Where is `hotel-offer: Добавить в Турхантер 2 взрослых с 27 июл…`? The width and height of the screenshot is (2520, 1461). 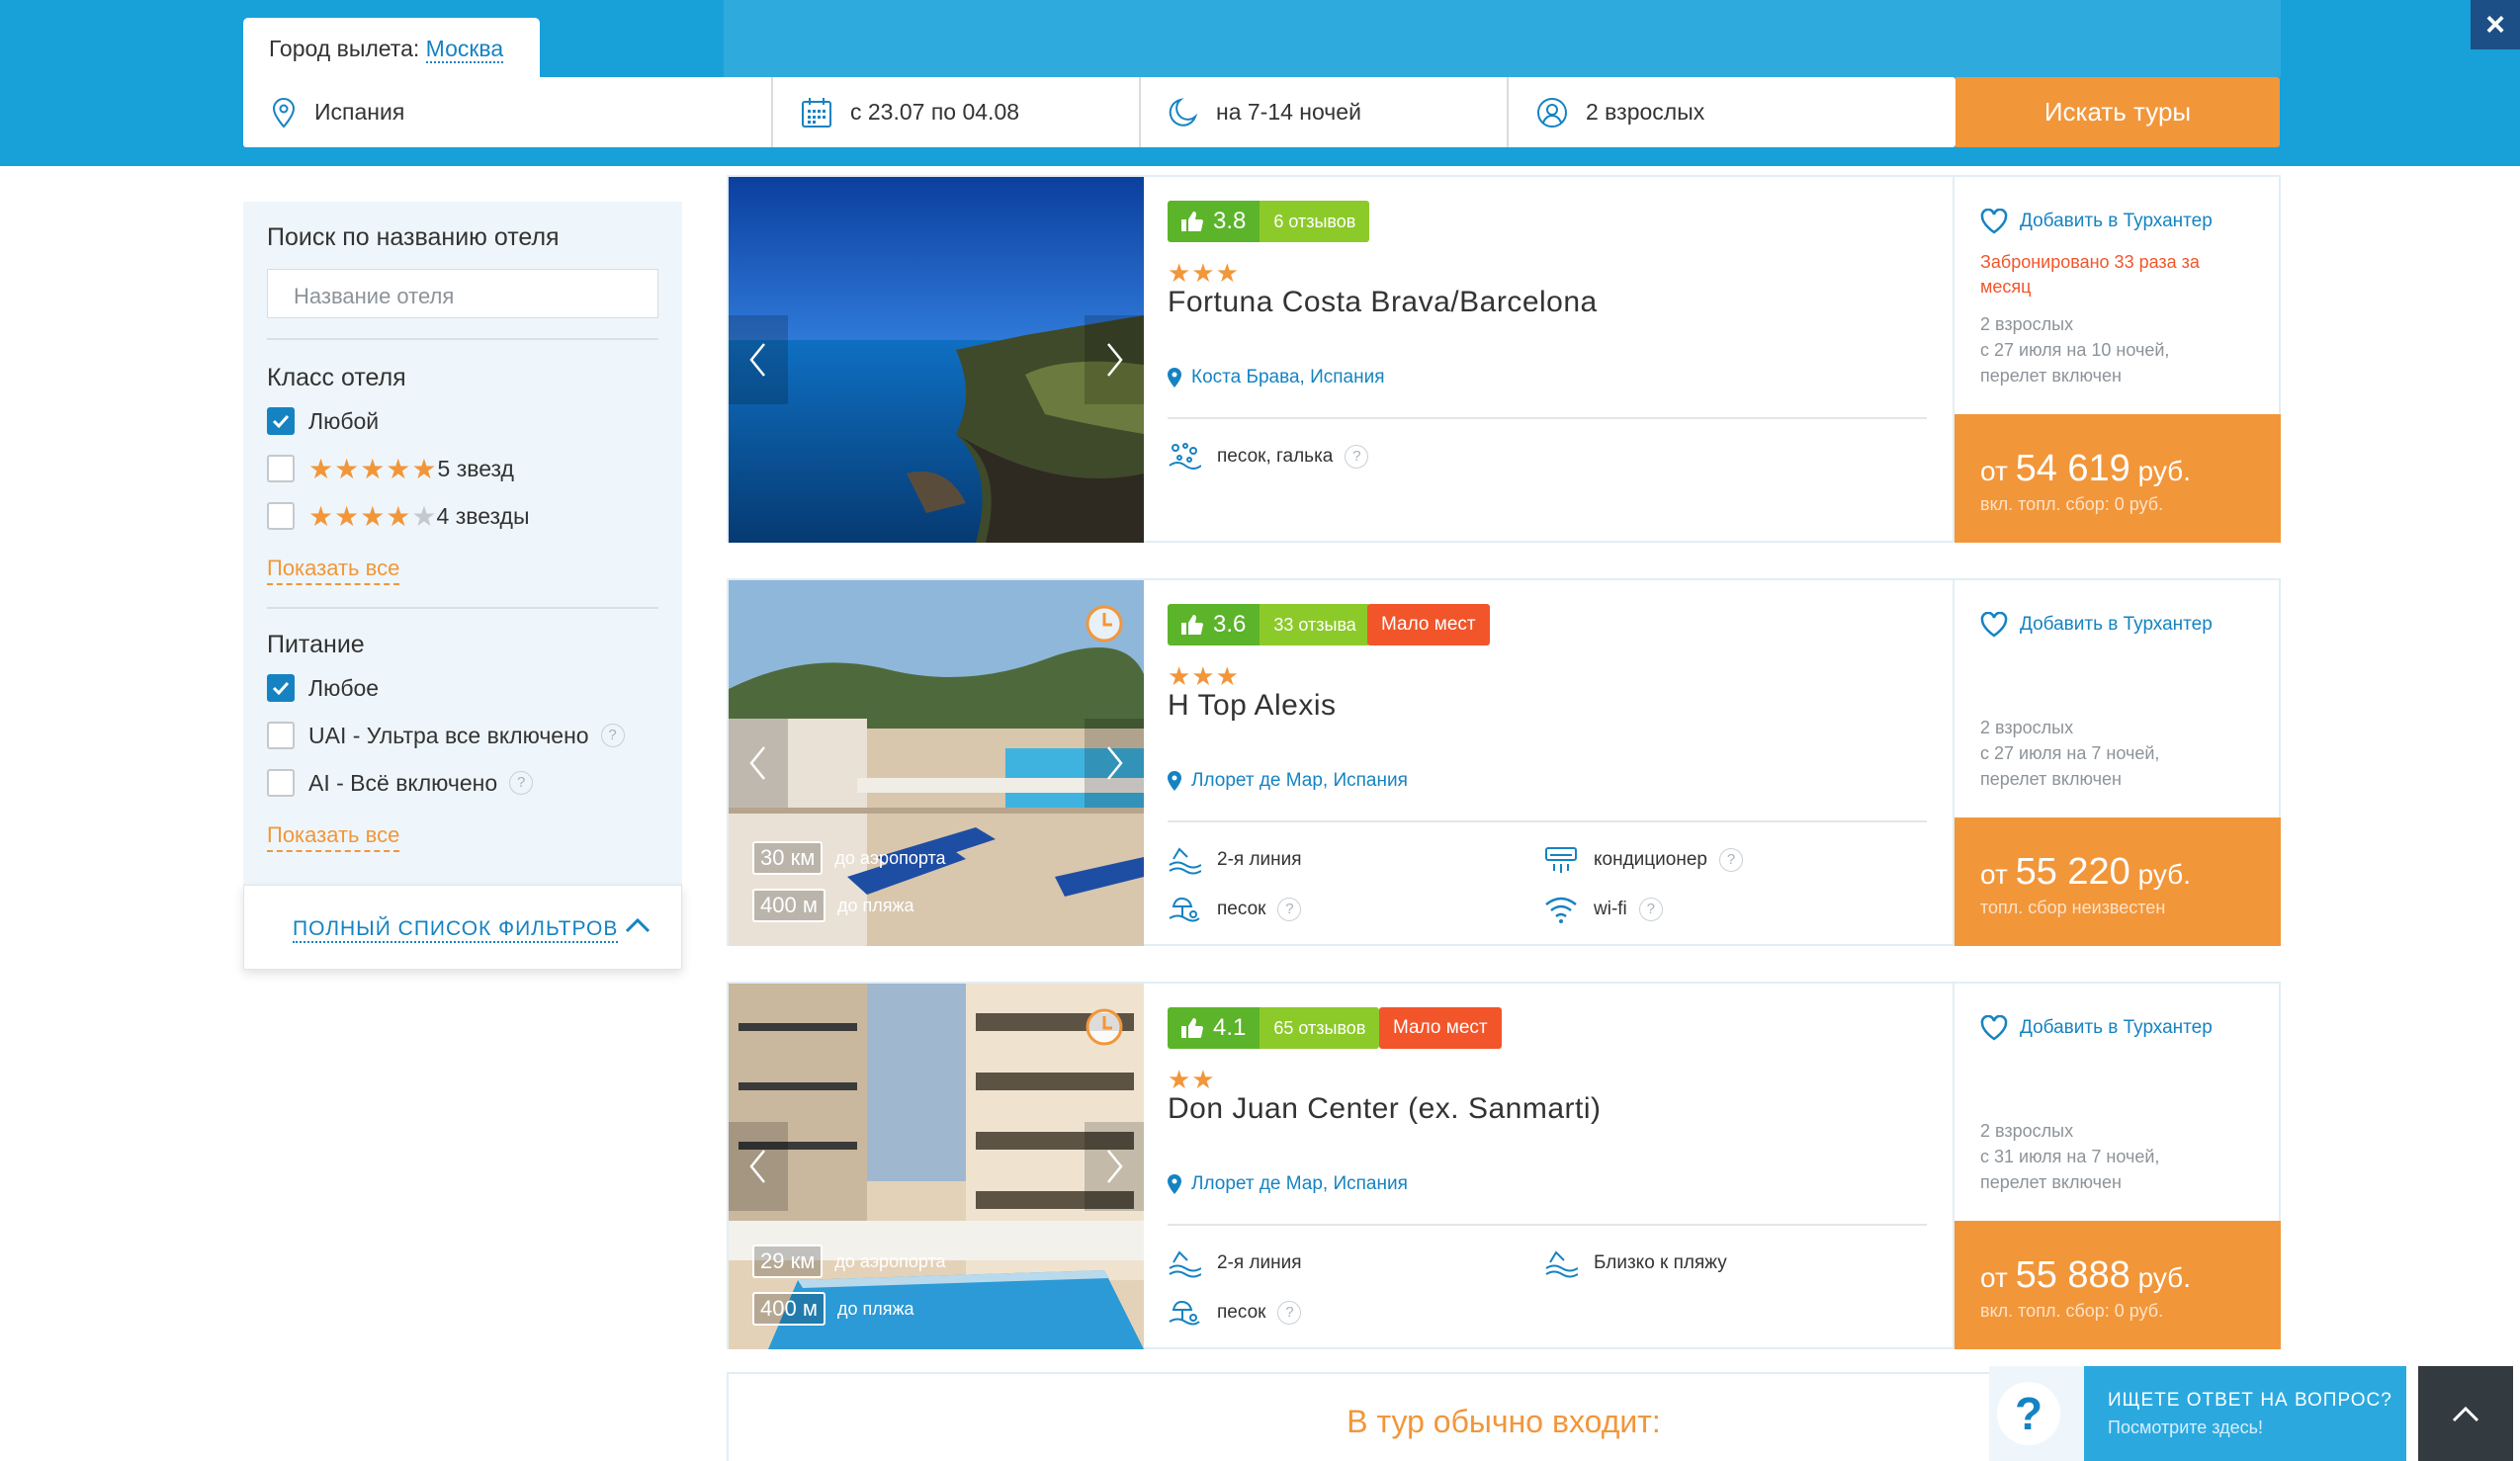 hotel-offer: Добавить в Турхантер 2 взрослых с 27 июл… is located at coordinates (2117, 763).